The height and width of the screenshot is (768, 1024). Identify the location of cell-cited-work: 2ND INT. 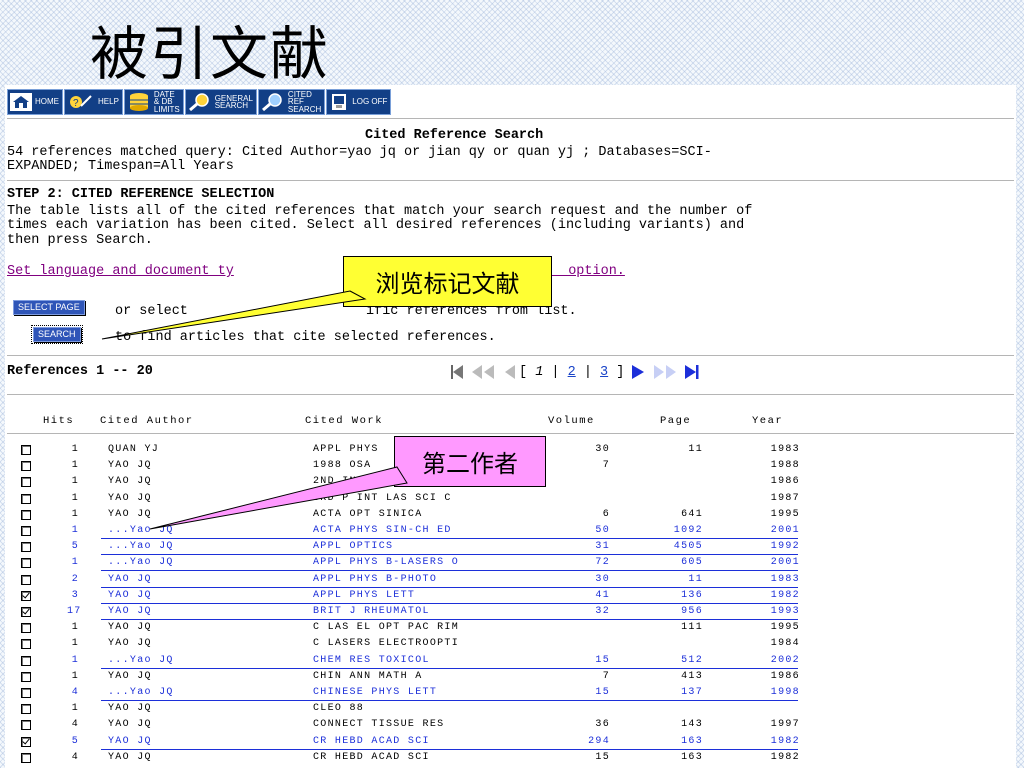
(339, 482).